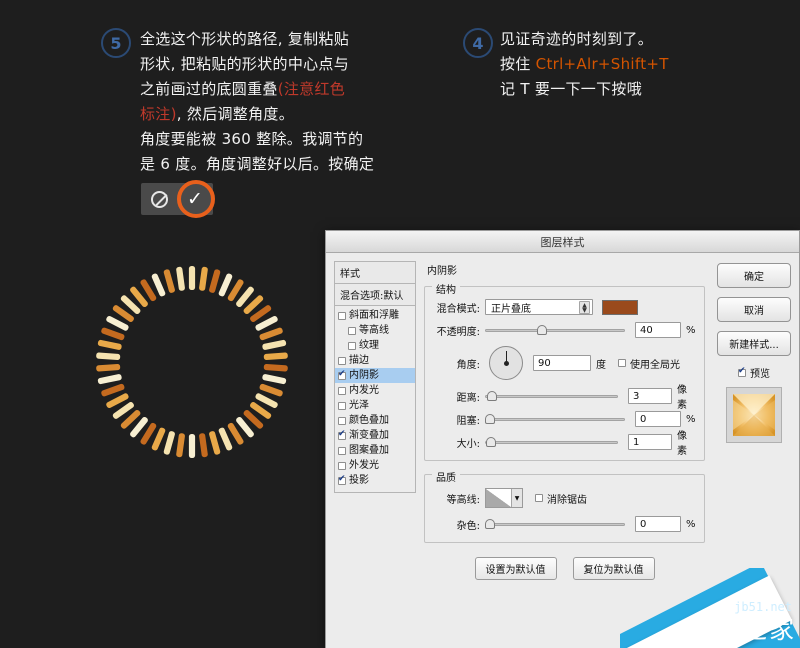 The width and height of the screenshot is (800, 648). I want to click on cancel-button: 取消, so click(754, 309).